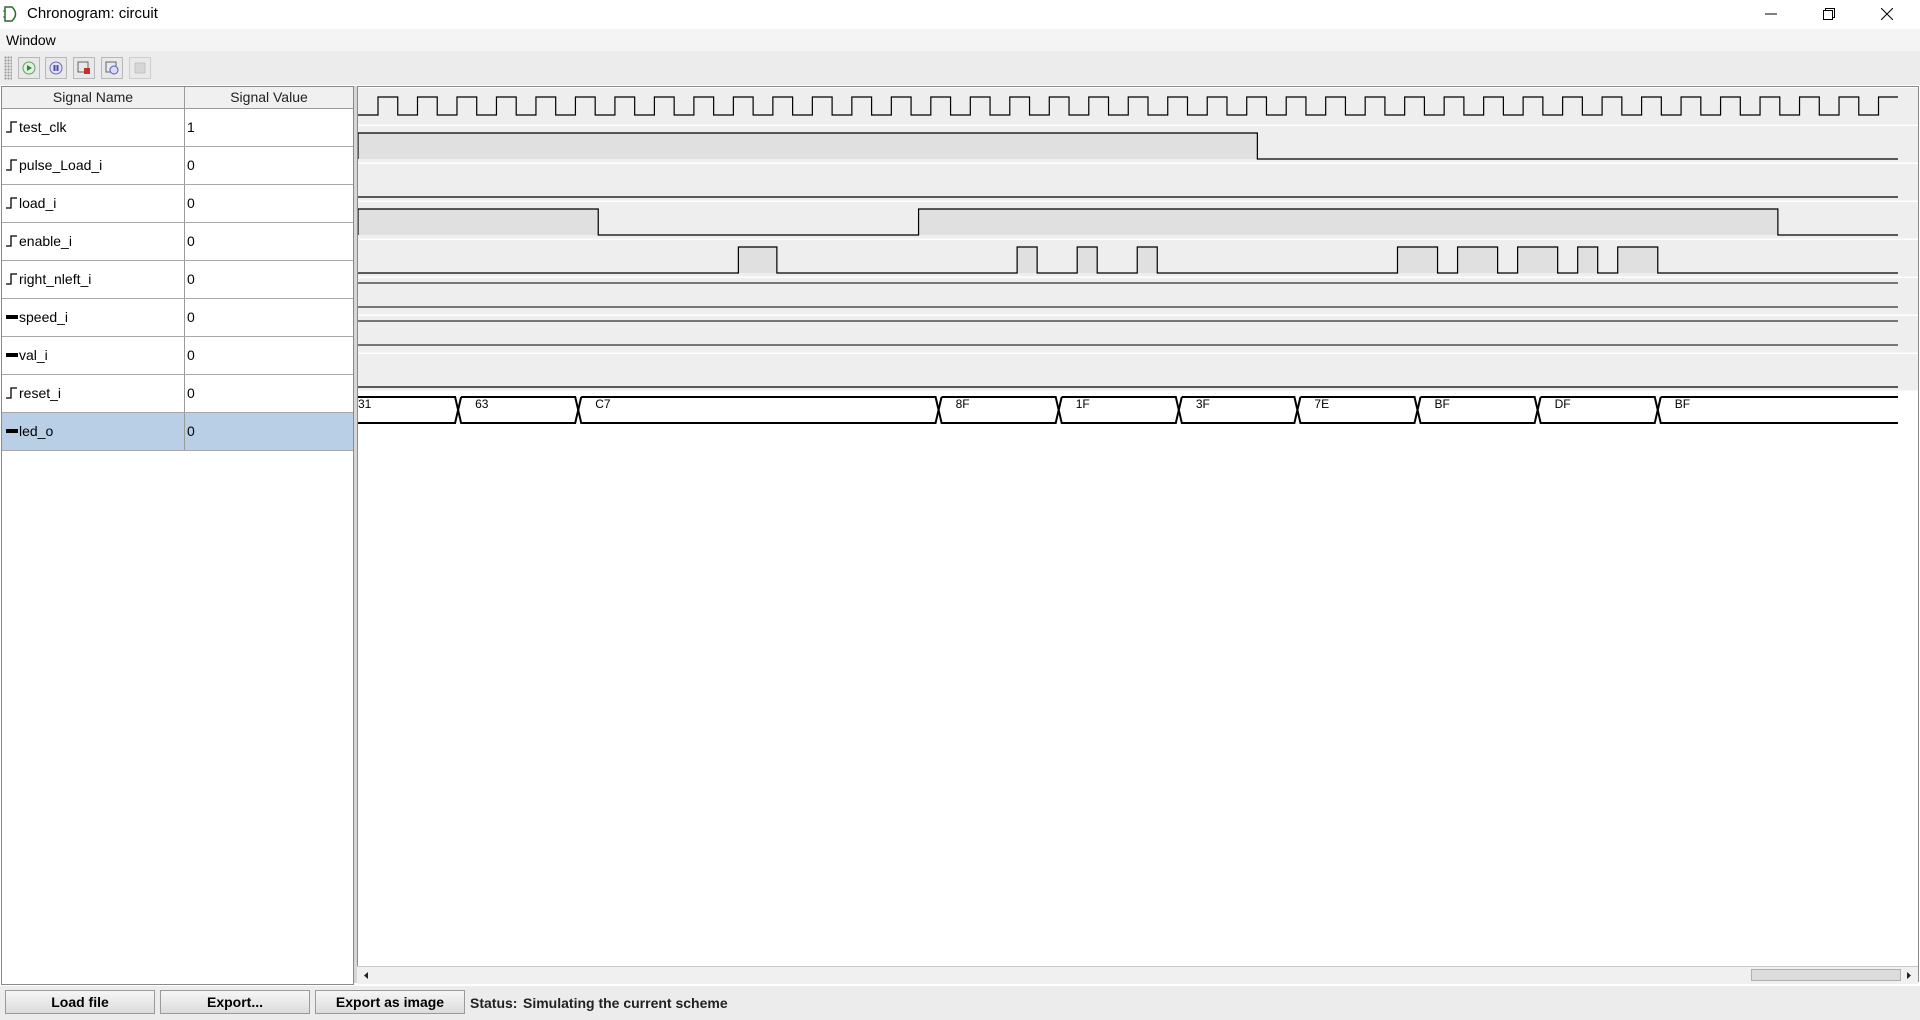  Describe the element at coordinates (93, 431) in the screenshot. I see `signal-name-cell: led_o` at that location.